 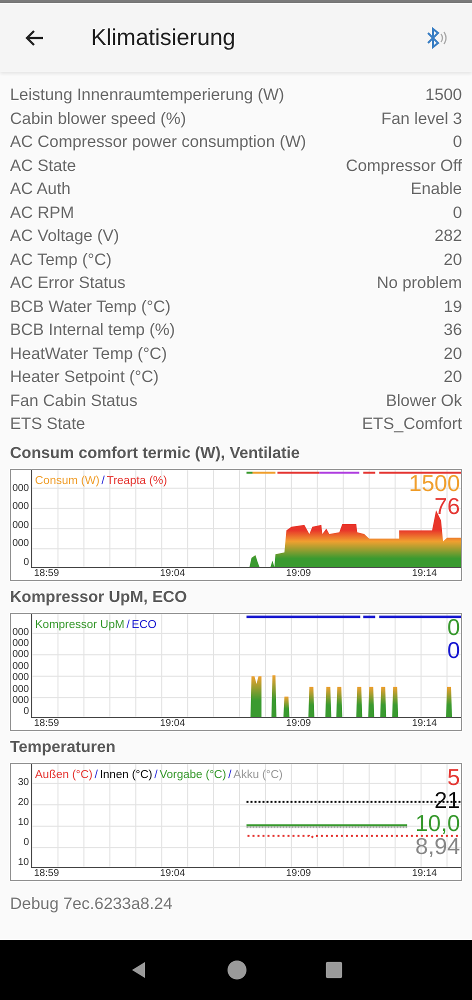 I want to click on current-value: 5, so click(x=453, y=777).